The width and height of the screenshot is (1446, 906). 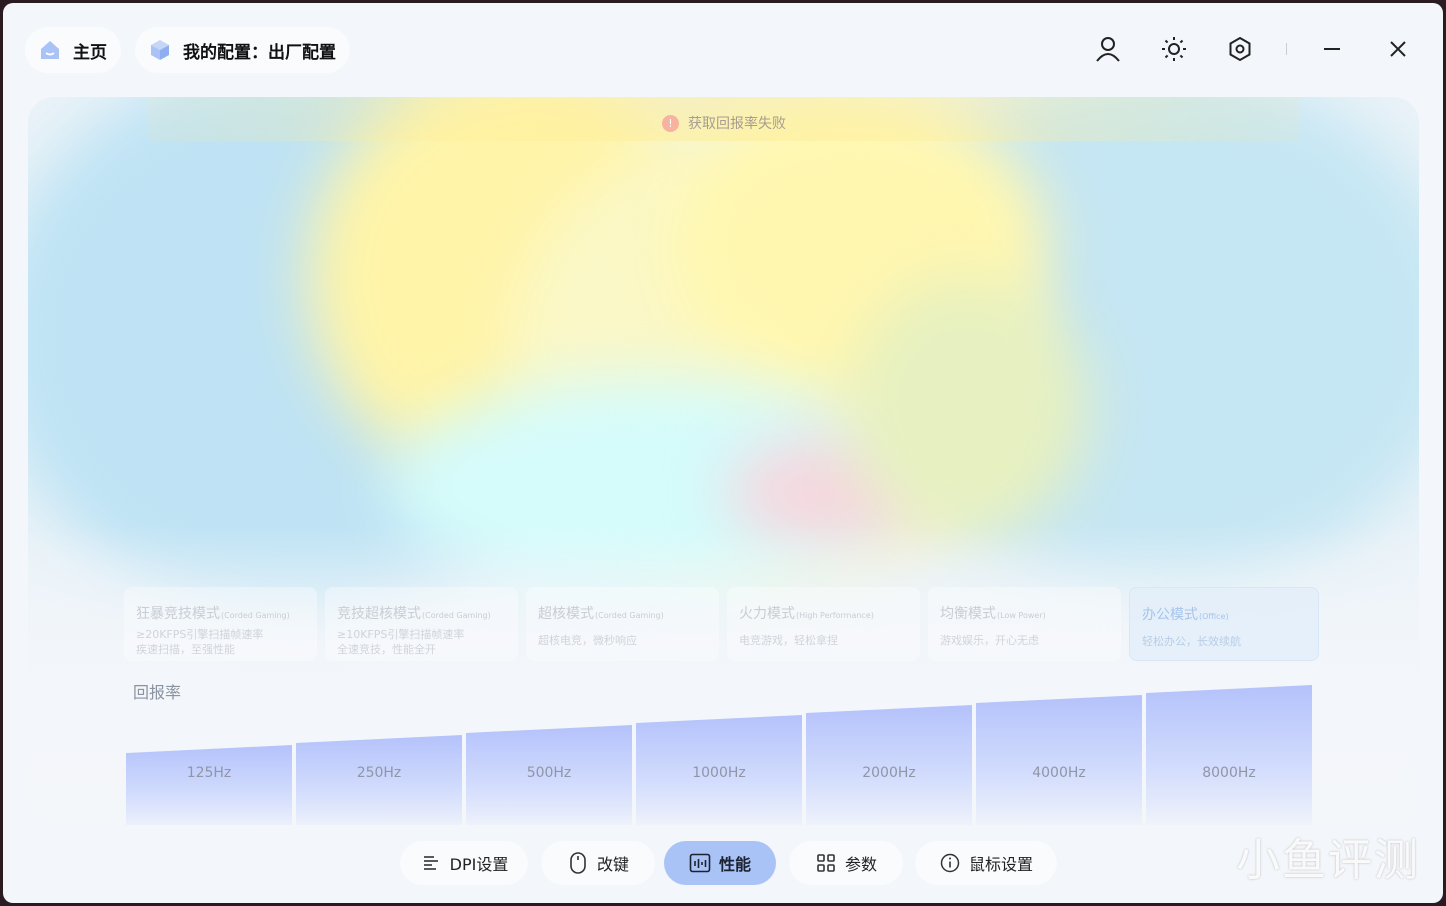 What do you see at coordinates (734, 864) in the screenshot?
I see `tab-label: 性能` at bounding box center [734, 864].